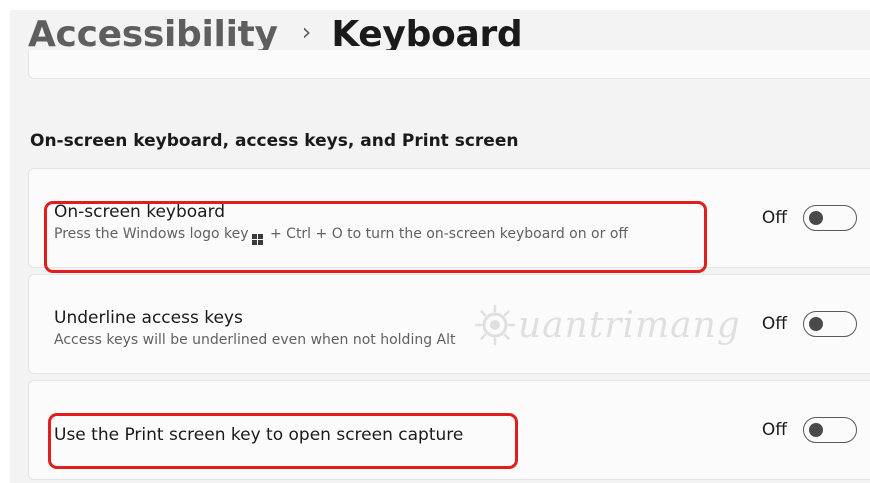 The image size is (870, 483). I want to click on description-part: Press the Windows logo key, so click(151, 234).